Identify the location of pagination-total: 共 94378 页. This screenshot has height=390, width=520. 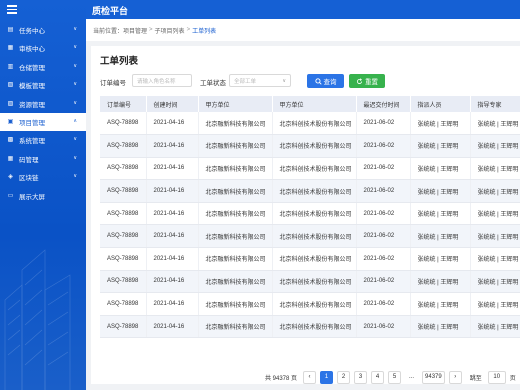
(281, 378).